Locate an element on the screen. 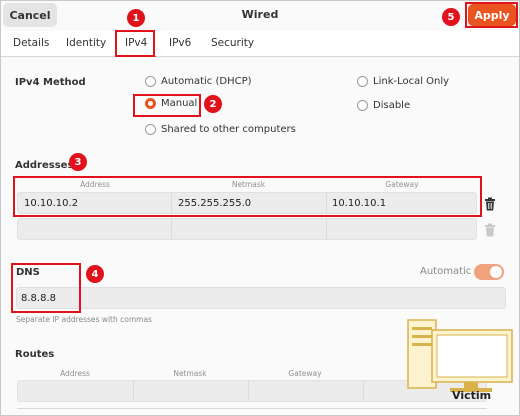 This screenshot has width=520, height=416. window-title: Wired is located at coordinates (260, 14).